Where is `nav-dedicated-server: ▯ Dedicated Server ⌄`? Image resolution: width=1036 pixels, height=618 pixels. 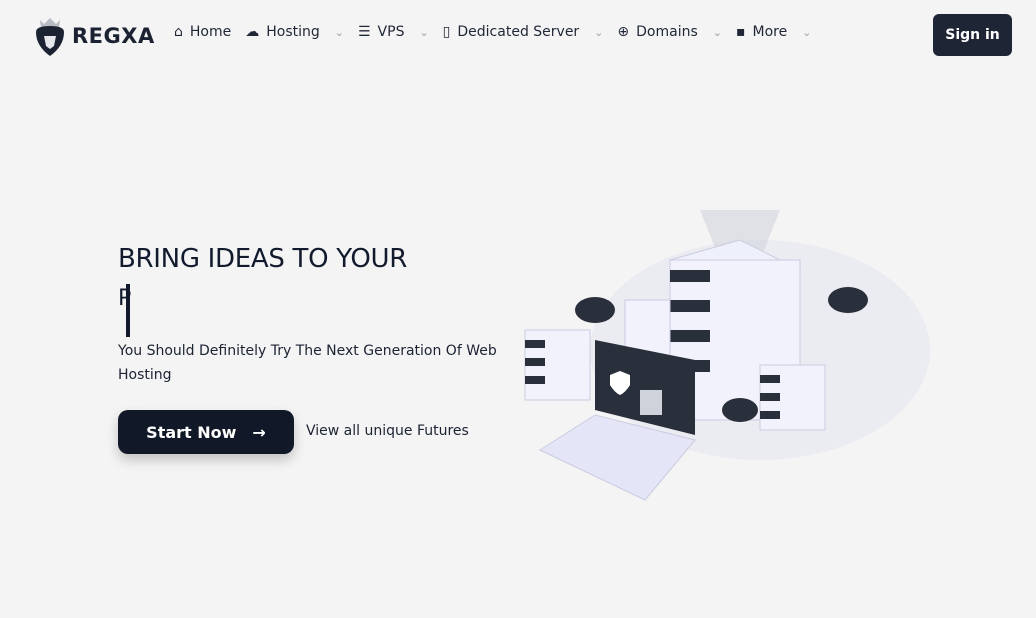 nav-dedicated-server: ▯ Dedicated Server ⌄ is located at coordinates (523, 32).